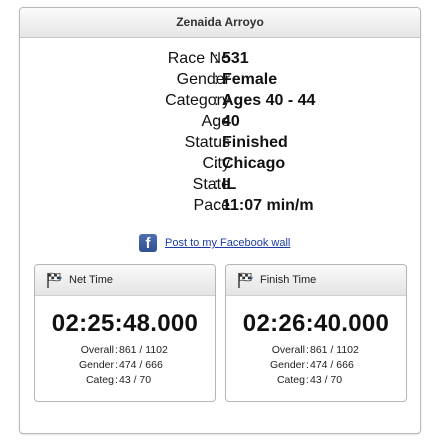 This screenshot has height=443, width=439. What do you see at coordinates (316, 323) in the screenshot?
I see `finish-time-value: 02:26:40.000` at bounding box center [316, 323].